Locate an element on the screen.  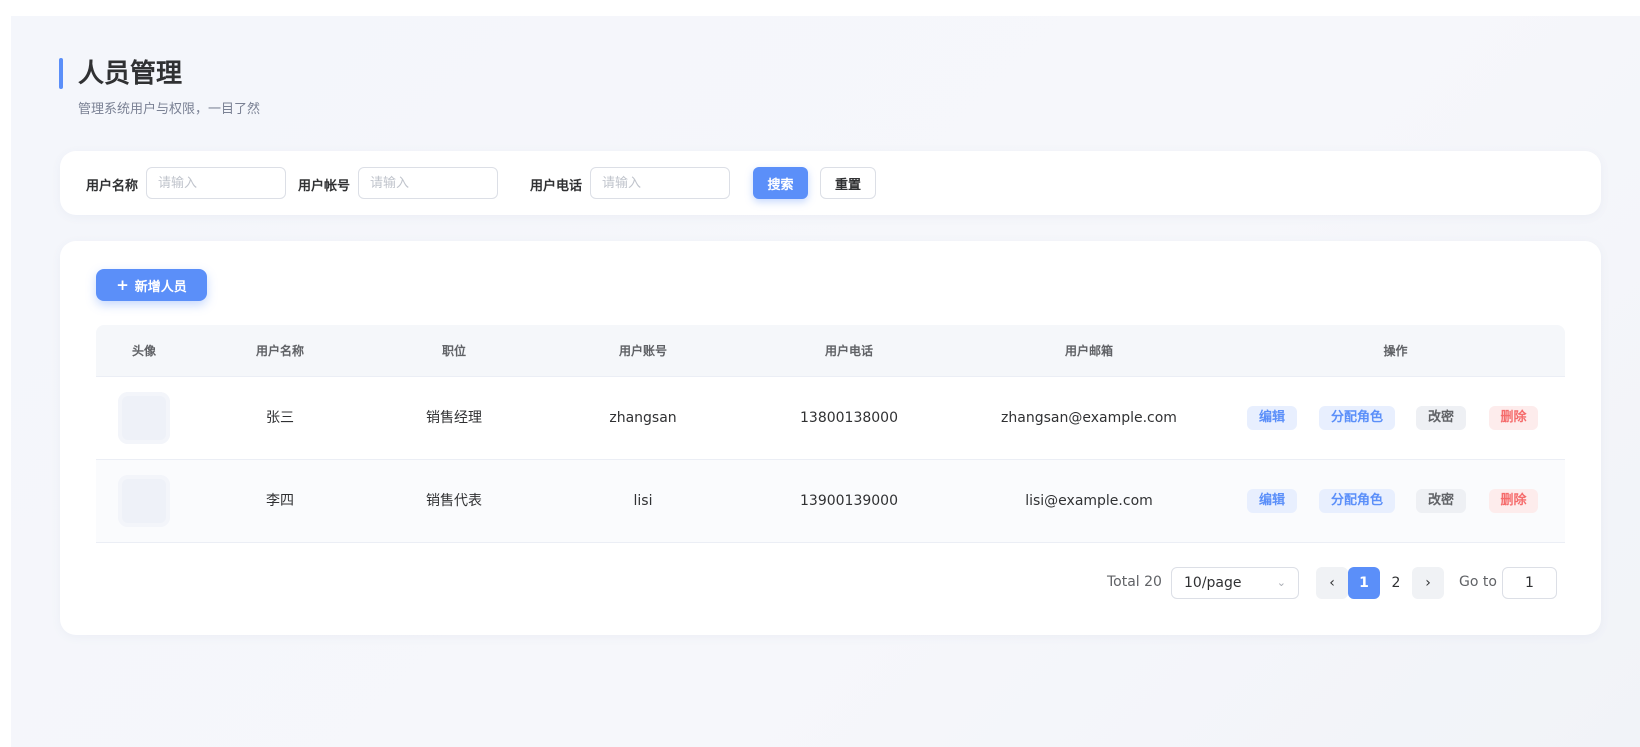
title-accent-bar is located at coordinates (61, 73).